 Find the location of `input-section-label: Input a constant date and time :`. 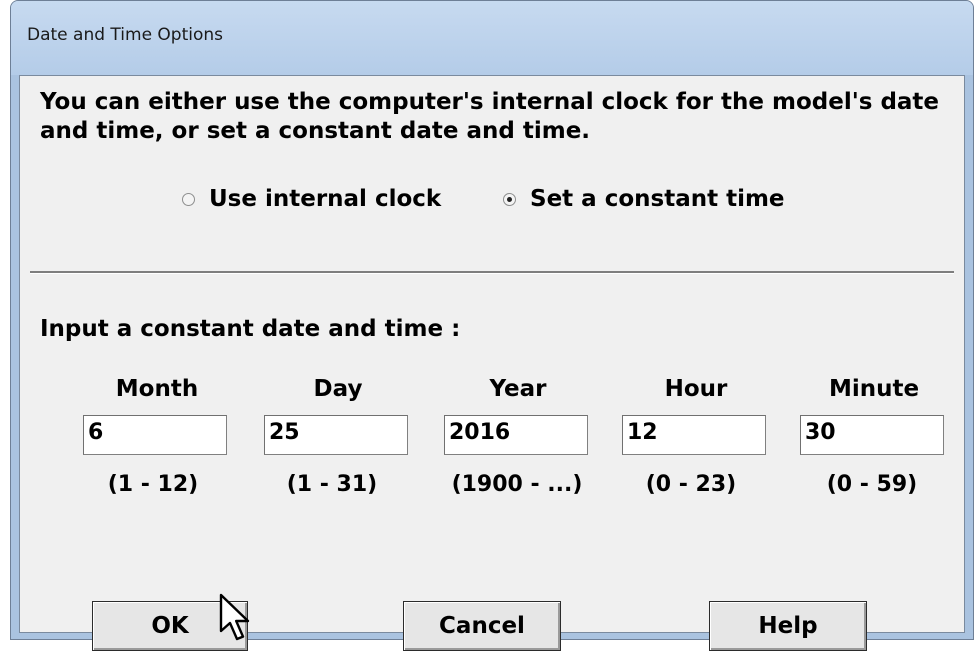

input-section-label: Input a constant date and time : is located at coordinates (250, 329).